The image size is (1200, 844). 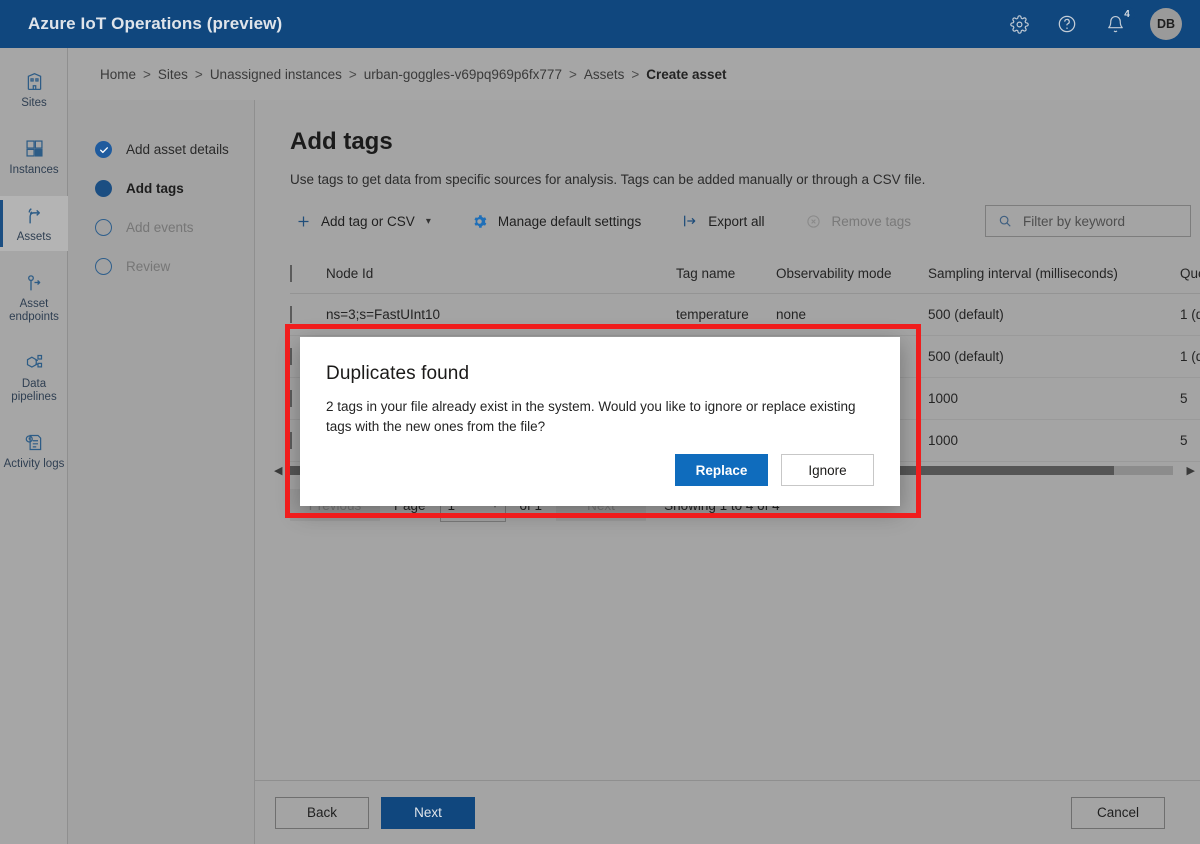 What do you see at coordinates (721, 470) in the screenshot?
I see `replace-button: Replace` at bounding box center [721, 470].